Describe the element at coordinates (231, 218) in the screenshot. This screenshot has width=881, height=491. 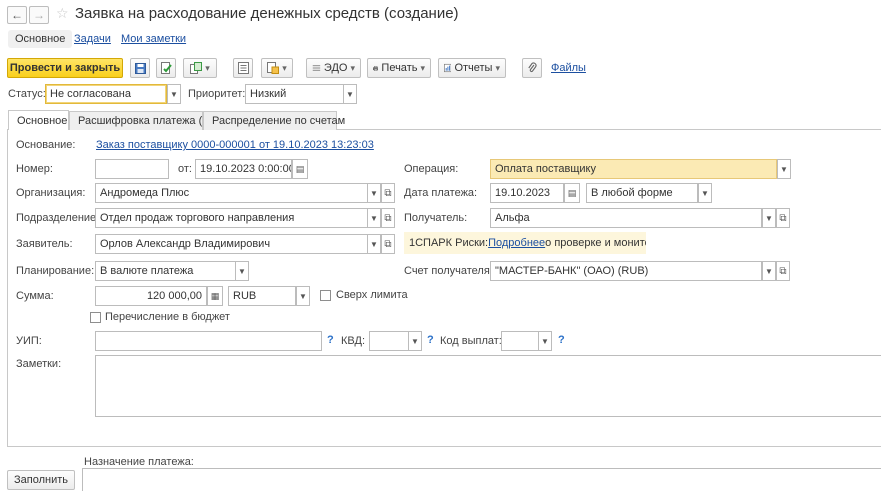
I see `department-field: Отдел продаж торгового направления` at that location.